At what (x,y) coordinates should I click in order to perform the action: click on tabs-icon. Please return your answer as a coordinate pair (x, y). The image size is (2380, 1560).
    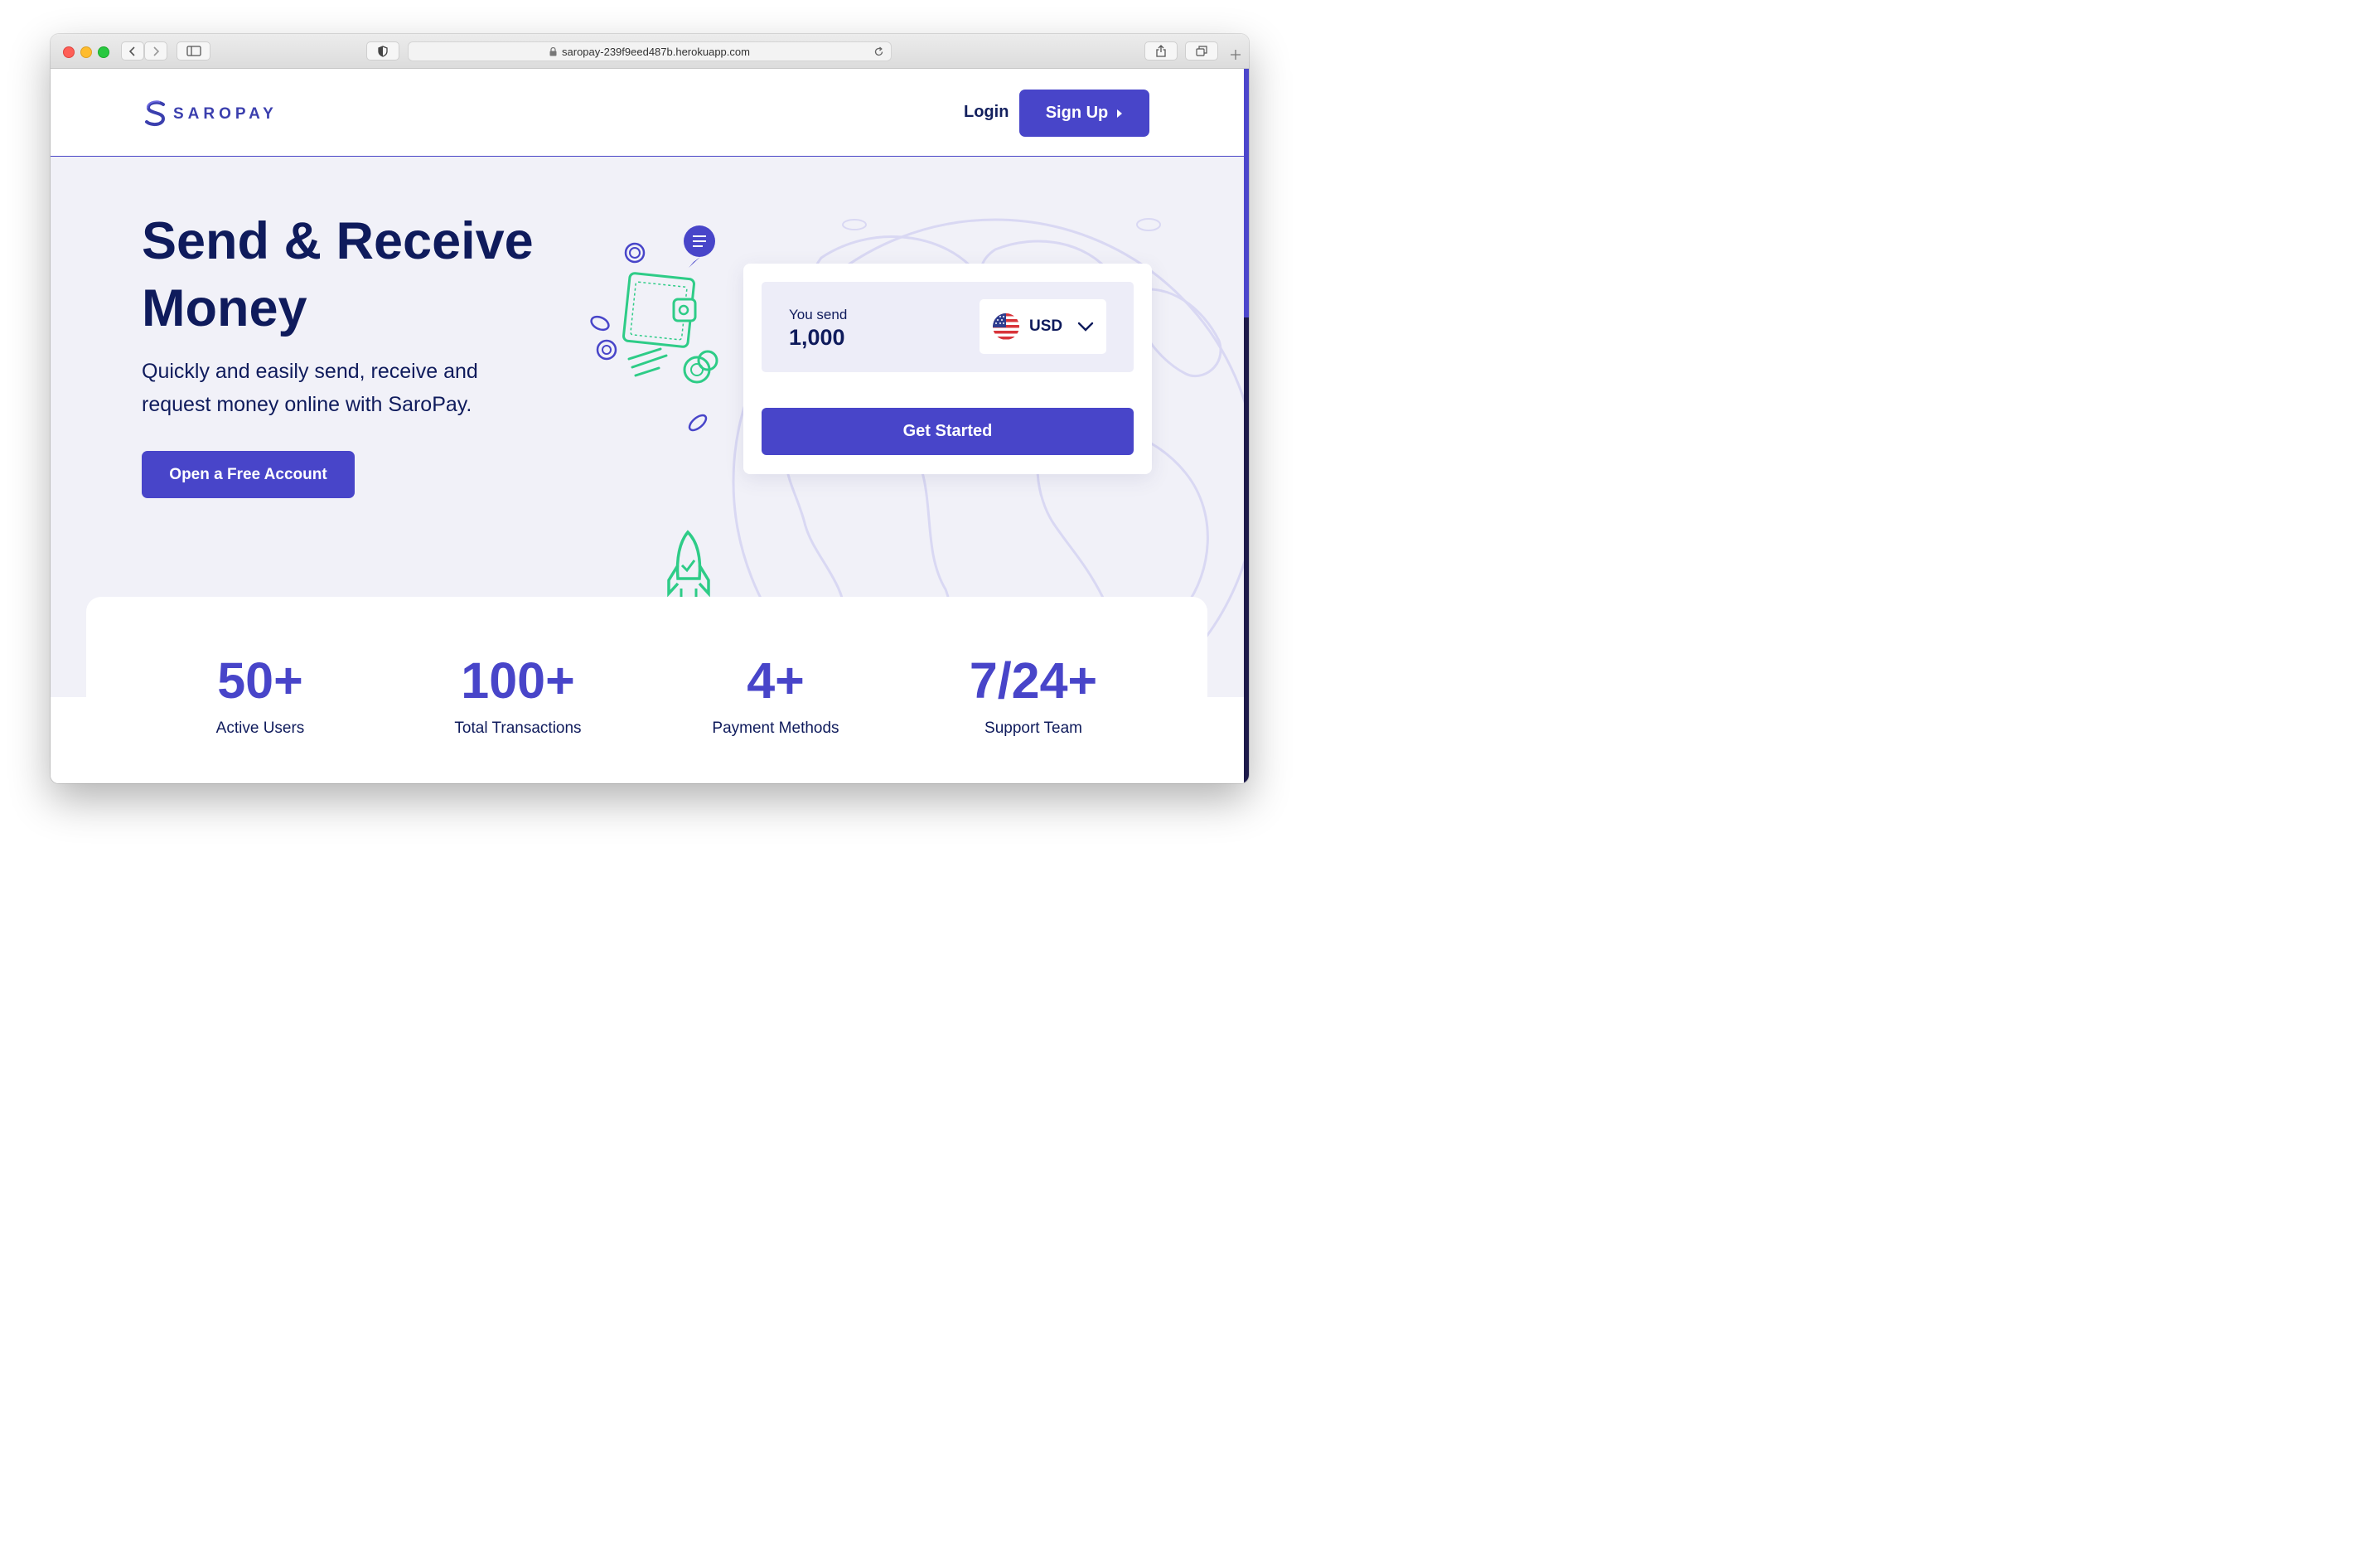
    Looking at the image, I should click on (1201, 51).